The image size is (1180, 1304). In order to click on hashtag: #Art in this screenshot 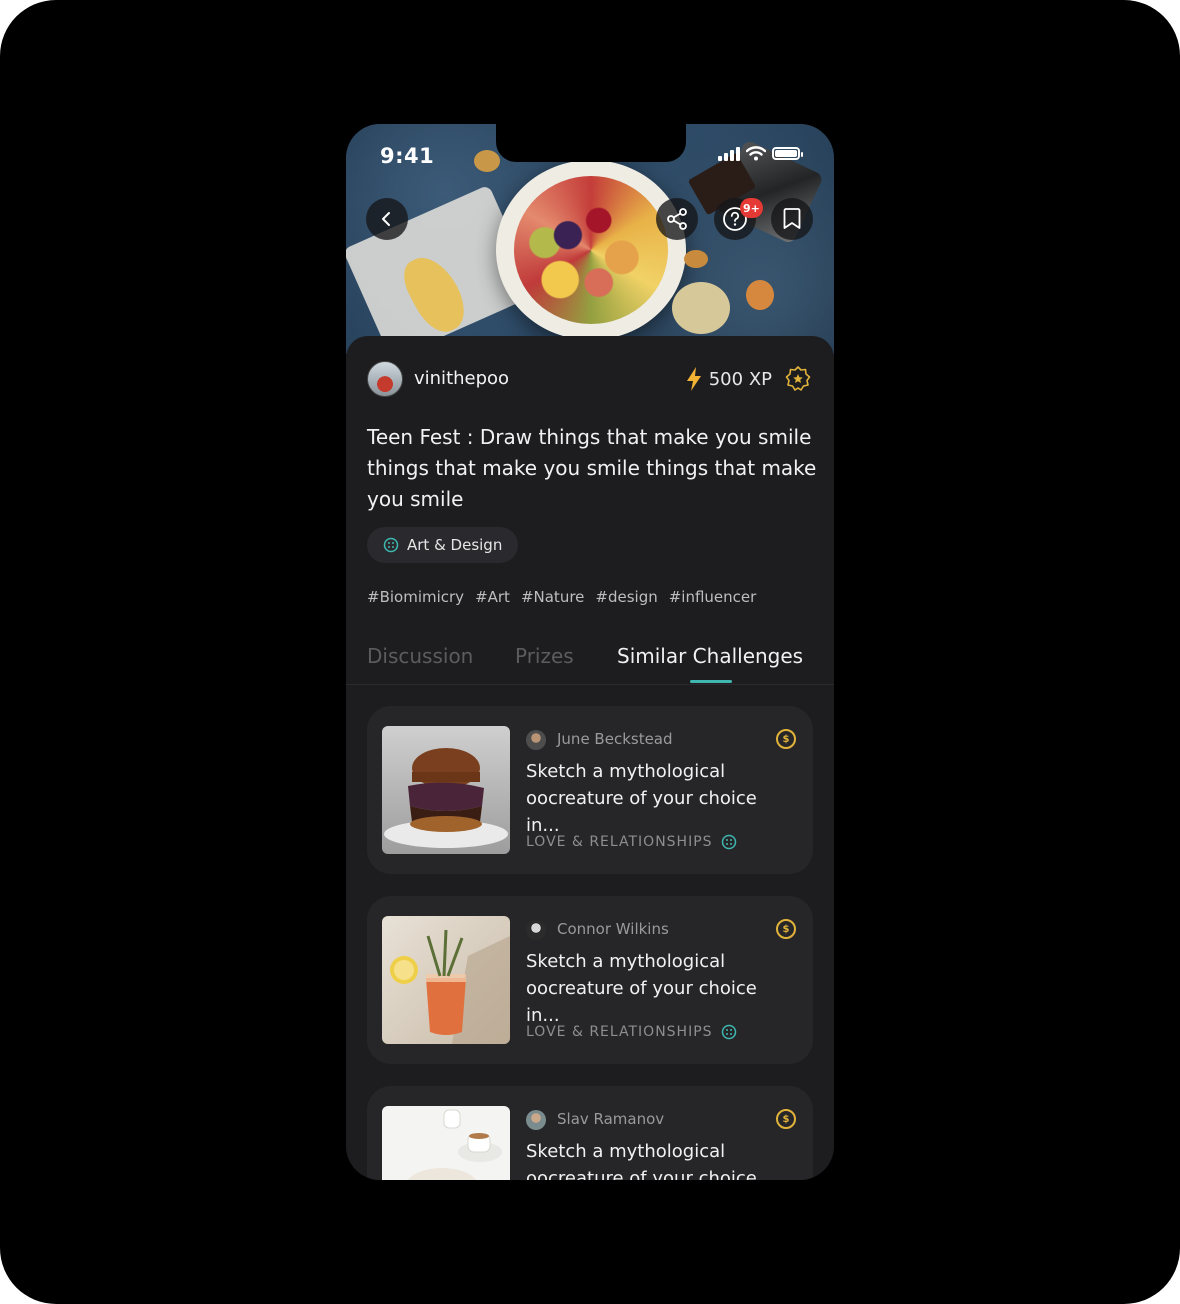, I will do `click(492, 597)`.